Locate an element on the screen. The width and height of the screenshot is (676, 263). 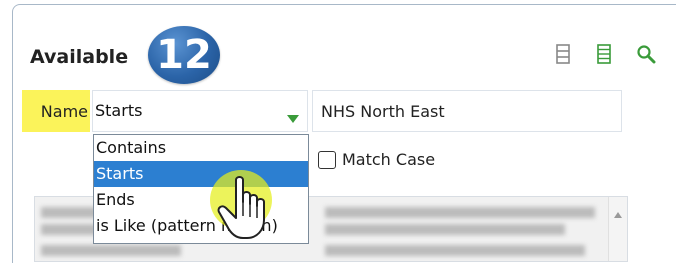
compact-list-icon is located at coordinates (563, 56).